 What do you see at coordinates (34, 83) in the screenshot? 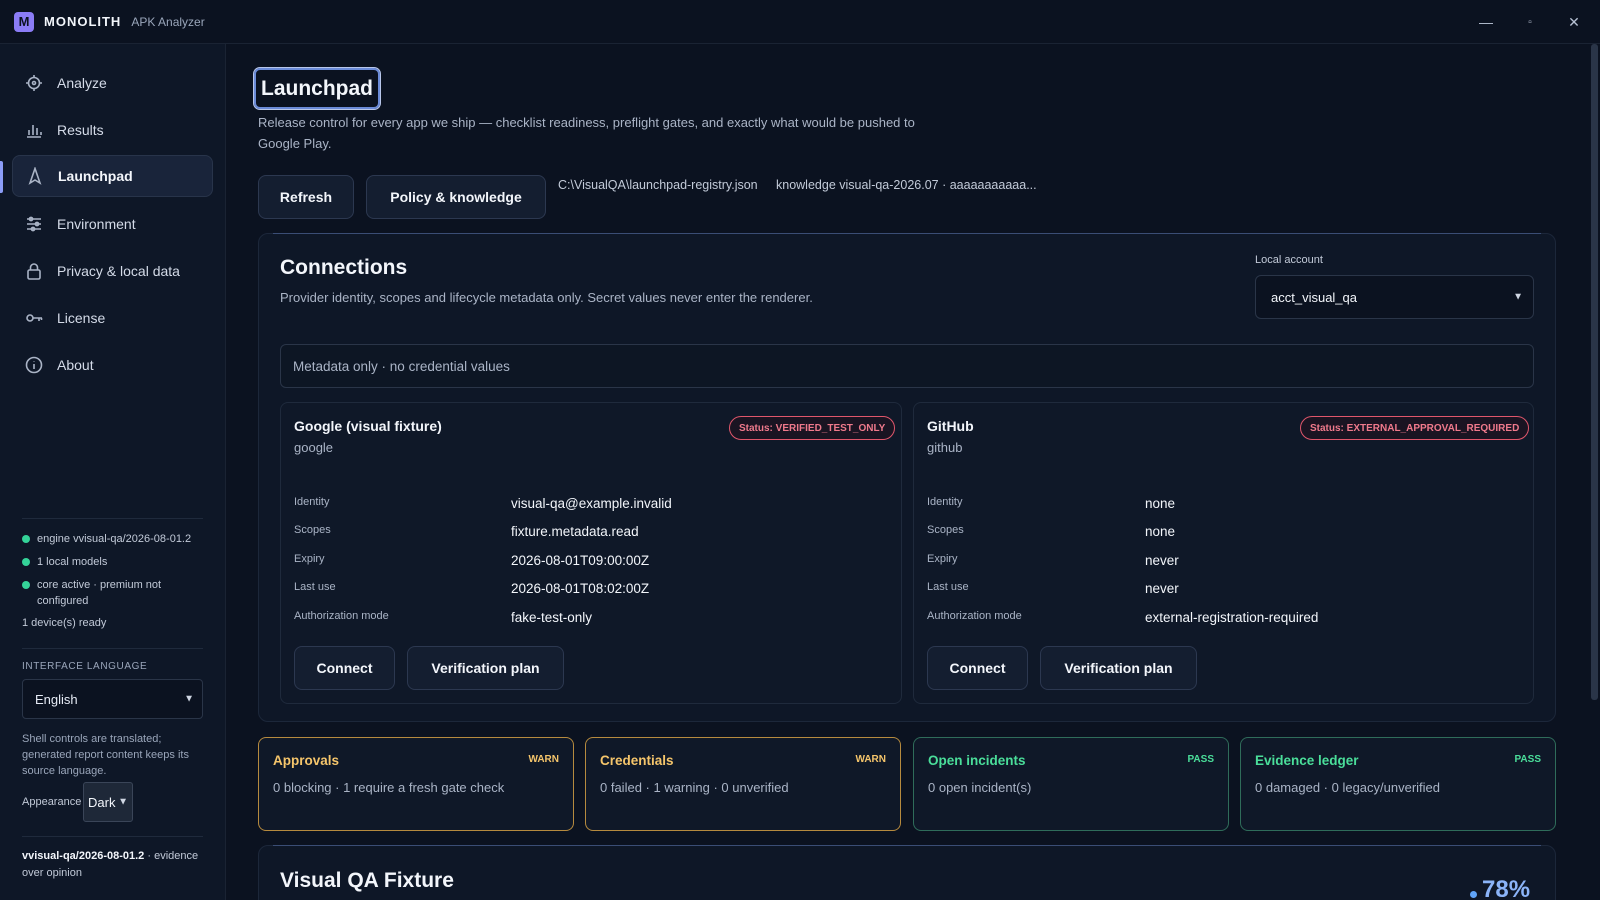
I see `target-icon` at bounding box center [34, 83].